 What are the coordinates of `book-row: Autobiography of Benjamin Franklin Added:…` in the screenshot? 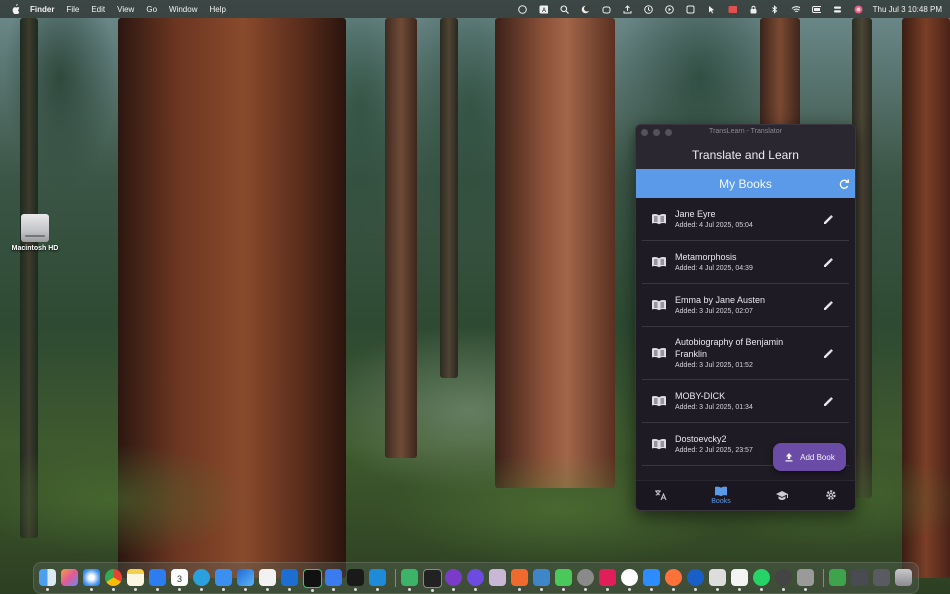 It's located at (745, 353).